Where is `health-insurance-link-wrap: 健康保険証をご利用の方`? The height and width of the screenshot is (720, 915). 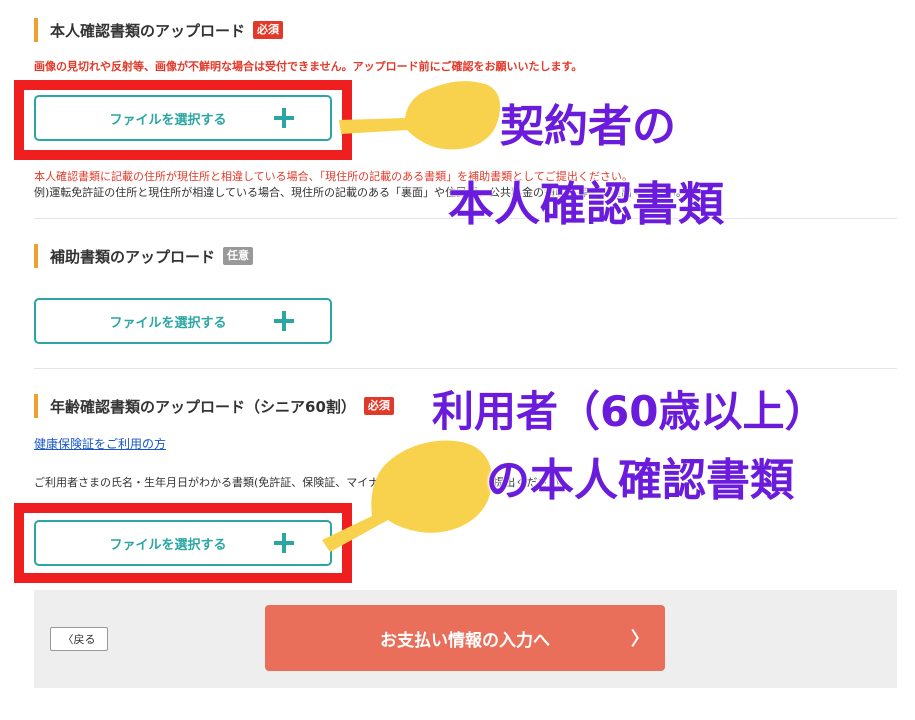 health-insurance-link-wrap: 健康保険証をご利用の方 is located at coordinates (100, 442).